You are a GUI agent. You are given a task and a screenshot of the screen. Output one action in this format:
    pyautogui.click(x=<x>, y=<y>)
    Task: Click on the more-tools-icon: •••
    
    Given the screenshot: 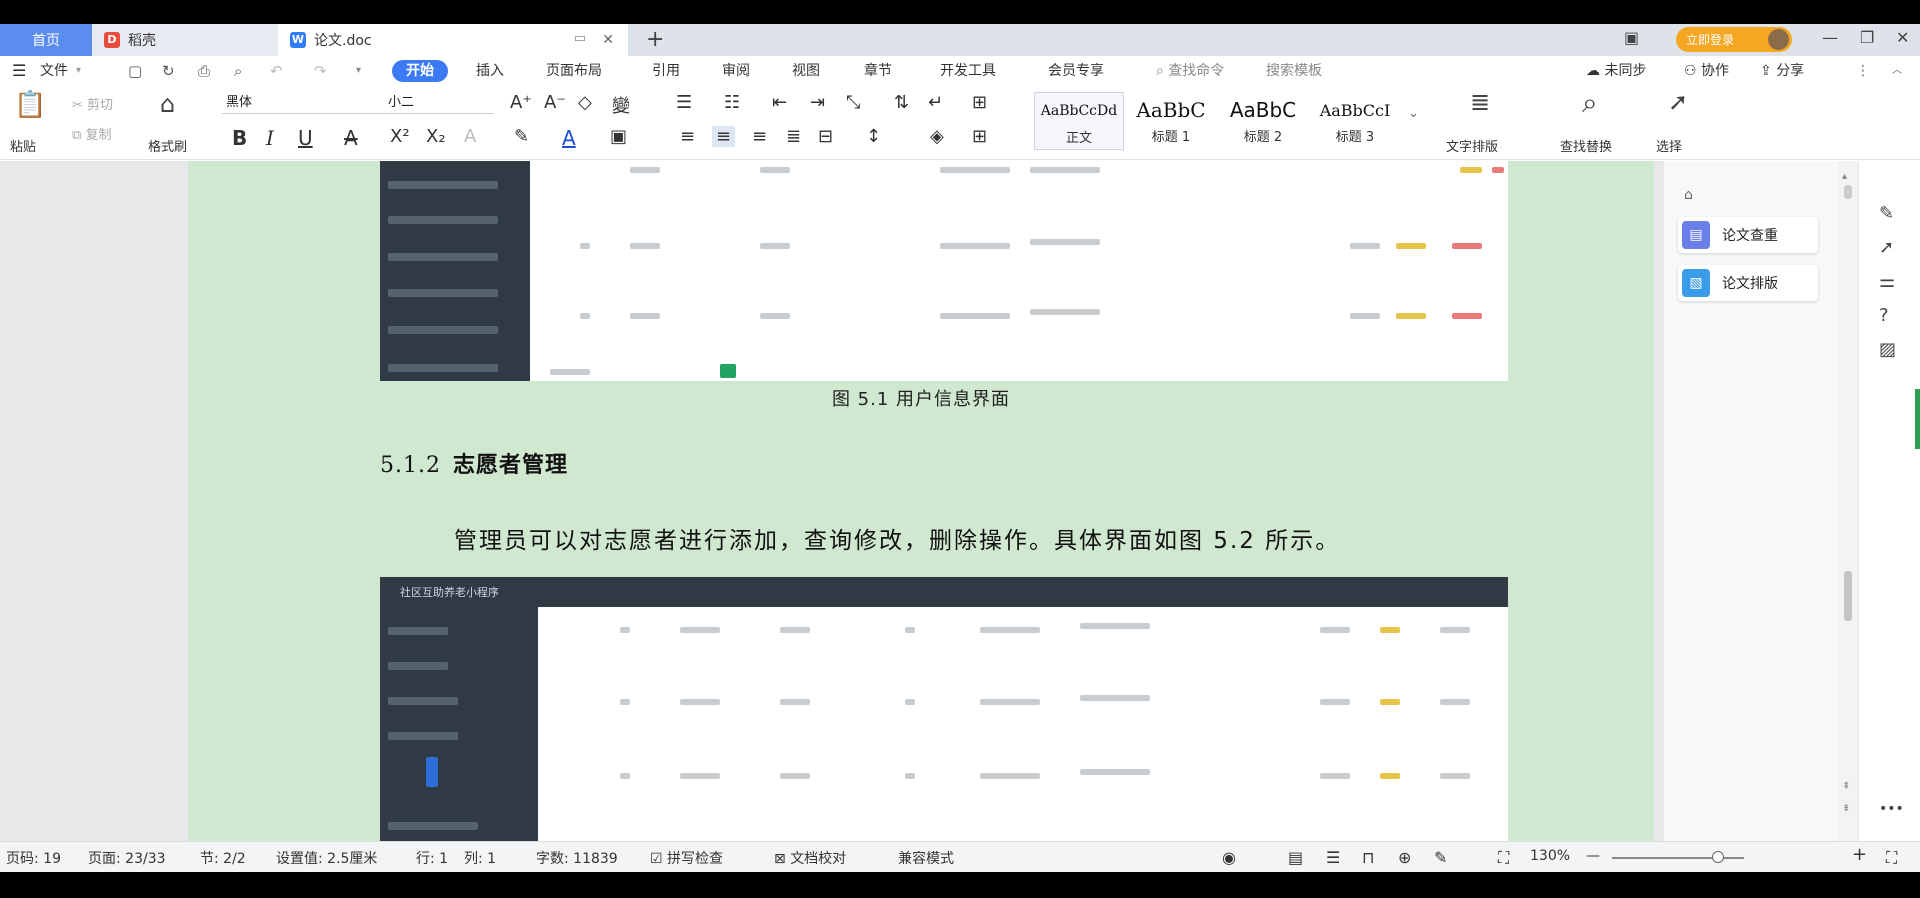 What is the action you would take?
    pyautogui.click(x=1891, y=809)
    